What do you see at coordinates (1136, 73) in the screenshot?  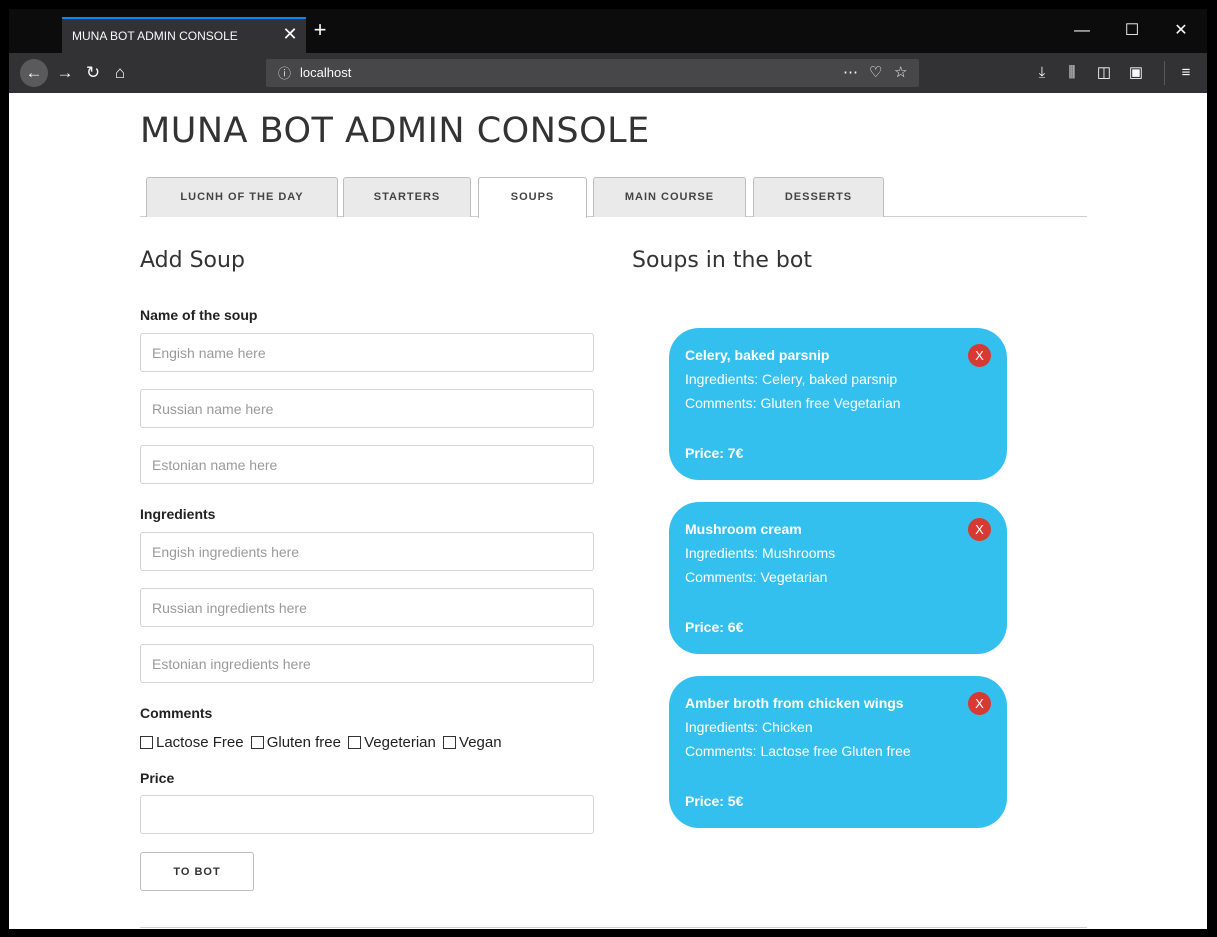 I see `extension-icon: ▣` at bounding box center [1136, 73].